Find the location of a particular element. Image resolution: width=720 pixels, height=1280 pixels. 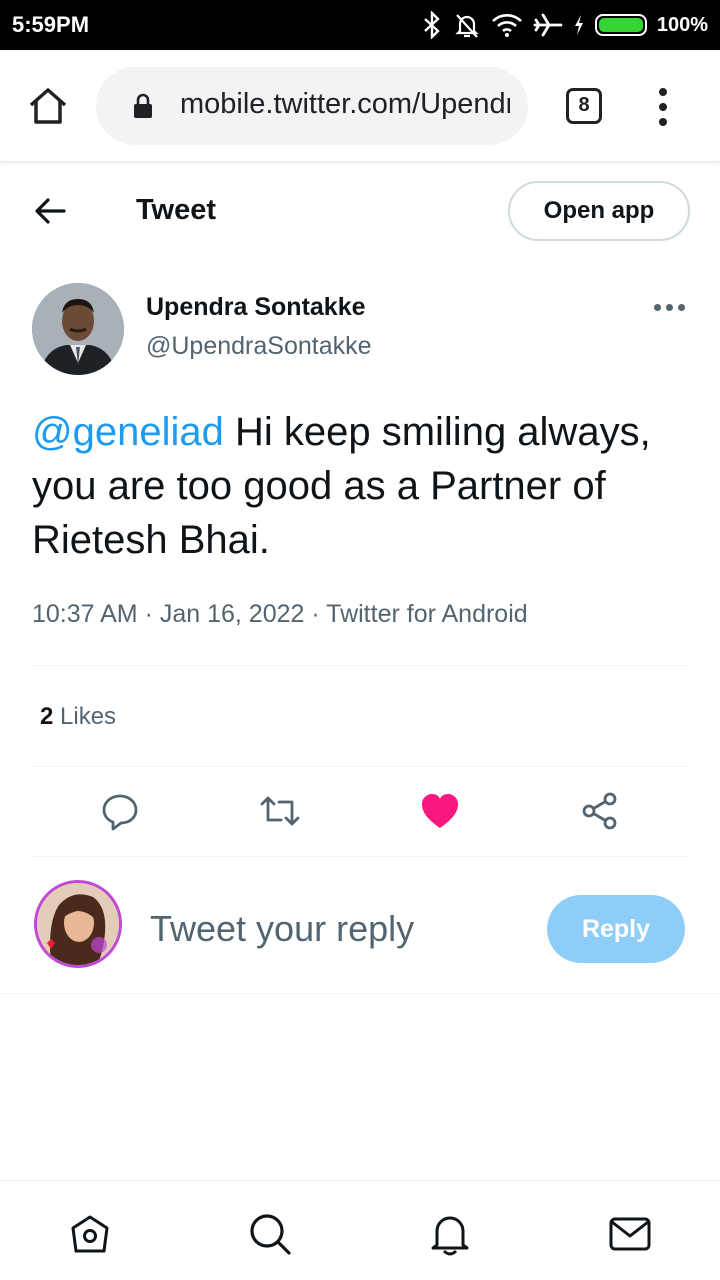

more-options-icon is located at coordinates (669, 308).